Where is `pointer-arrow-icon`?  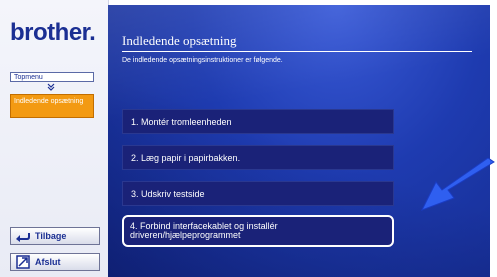 pointer-arrow-icon is located at coordinates (457, 186).